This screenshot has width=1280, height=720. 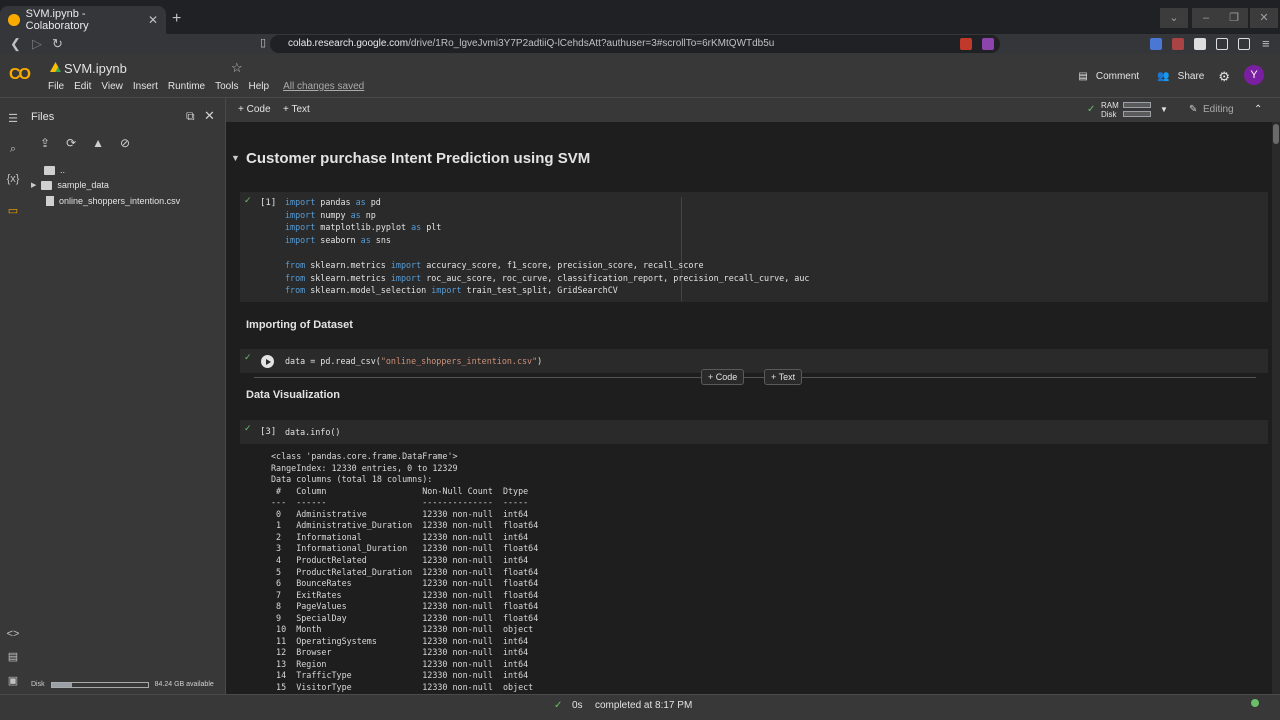 I want to click on file-icon, so click(x=50, y=201).